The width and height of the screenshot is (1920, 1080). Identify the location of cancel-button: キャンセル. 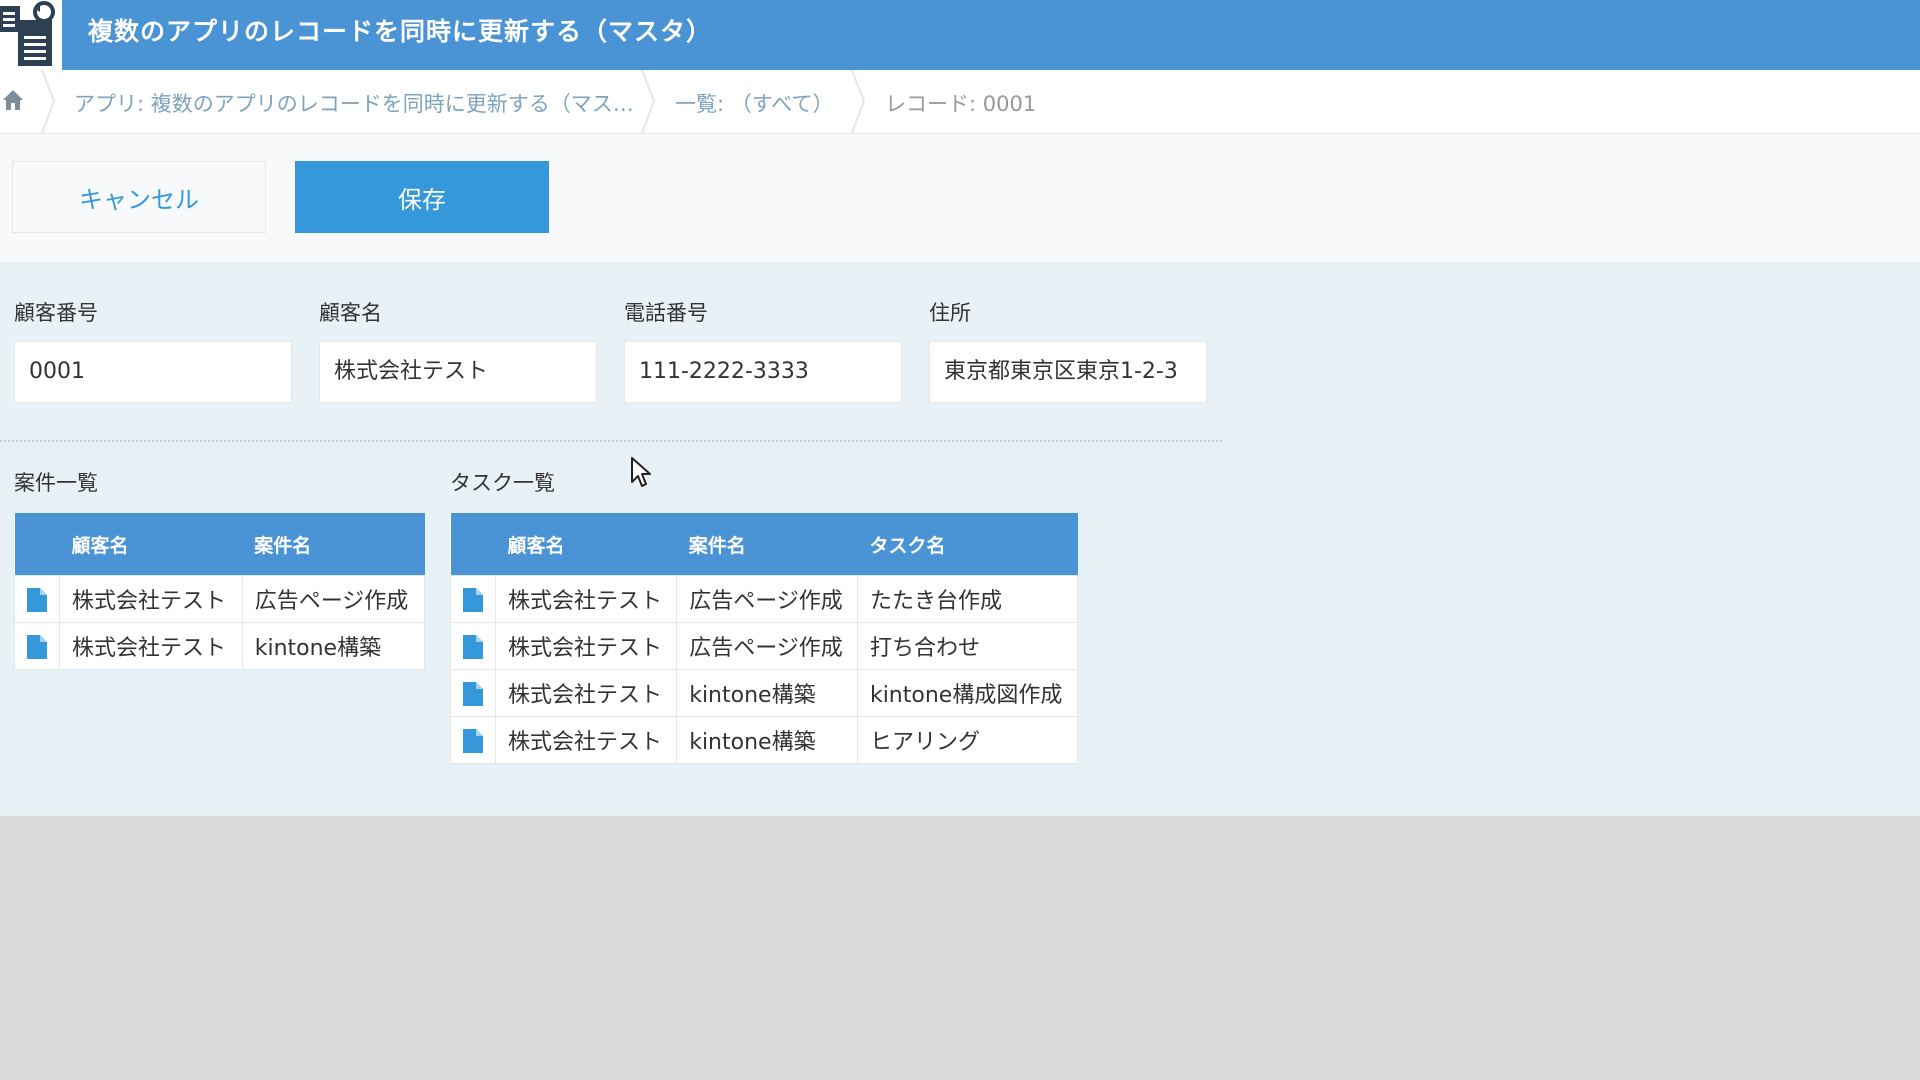
(139, 197).